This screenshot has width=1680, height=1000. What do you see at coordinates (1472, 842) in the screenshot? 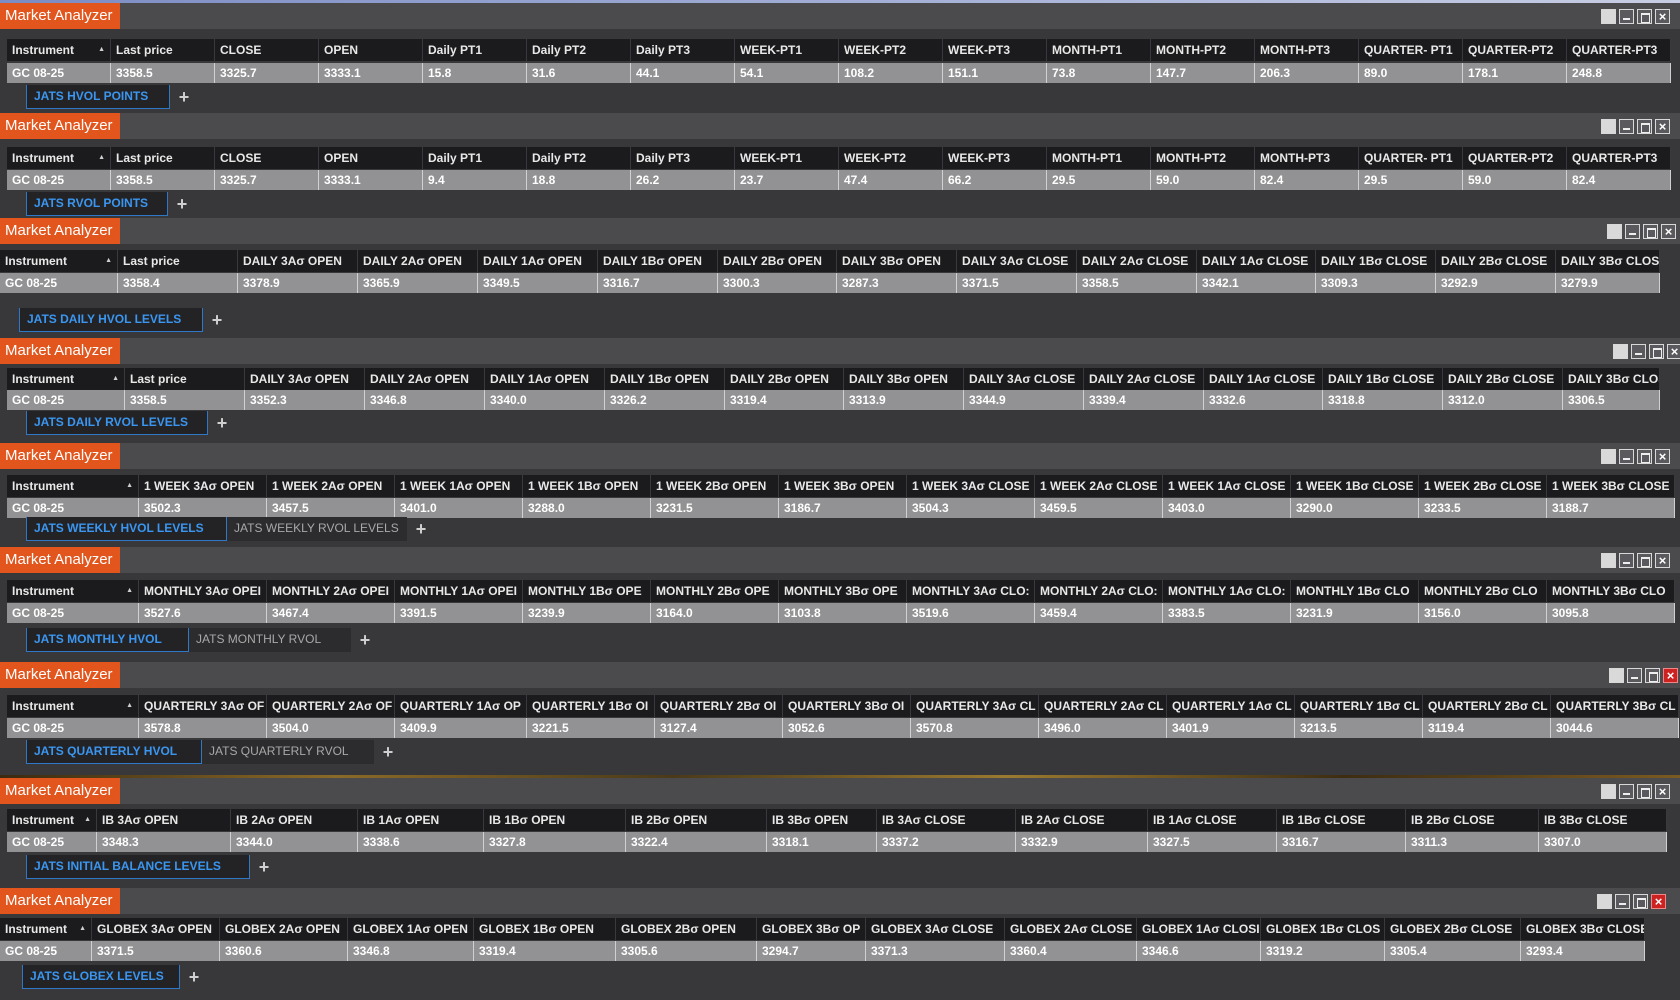
I see `value-cell: 3311.3` at bounding box center [1472, 842].